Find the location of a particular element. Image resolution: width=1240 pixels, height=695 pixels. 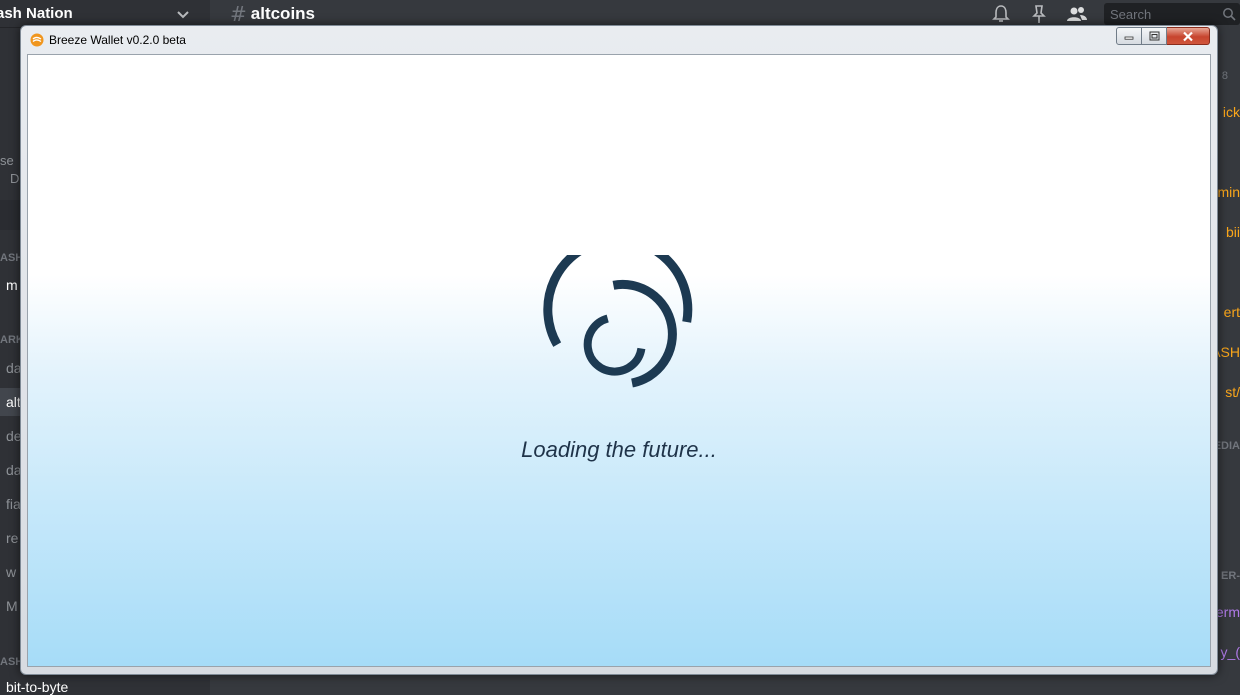

bell-icon is located at coordinates (1001, 14).